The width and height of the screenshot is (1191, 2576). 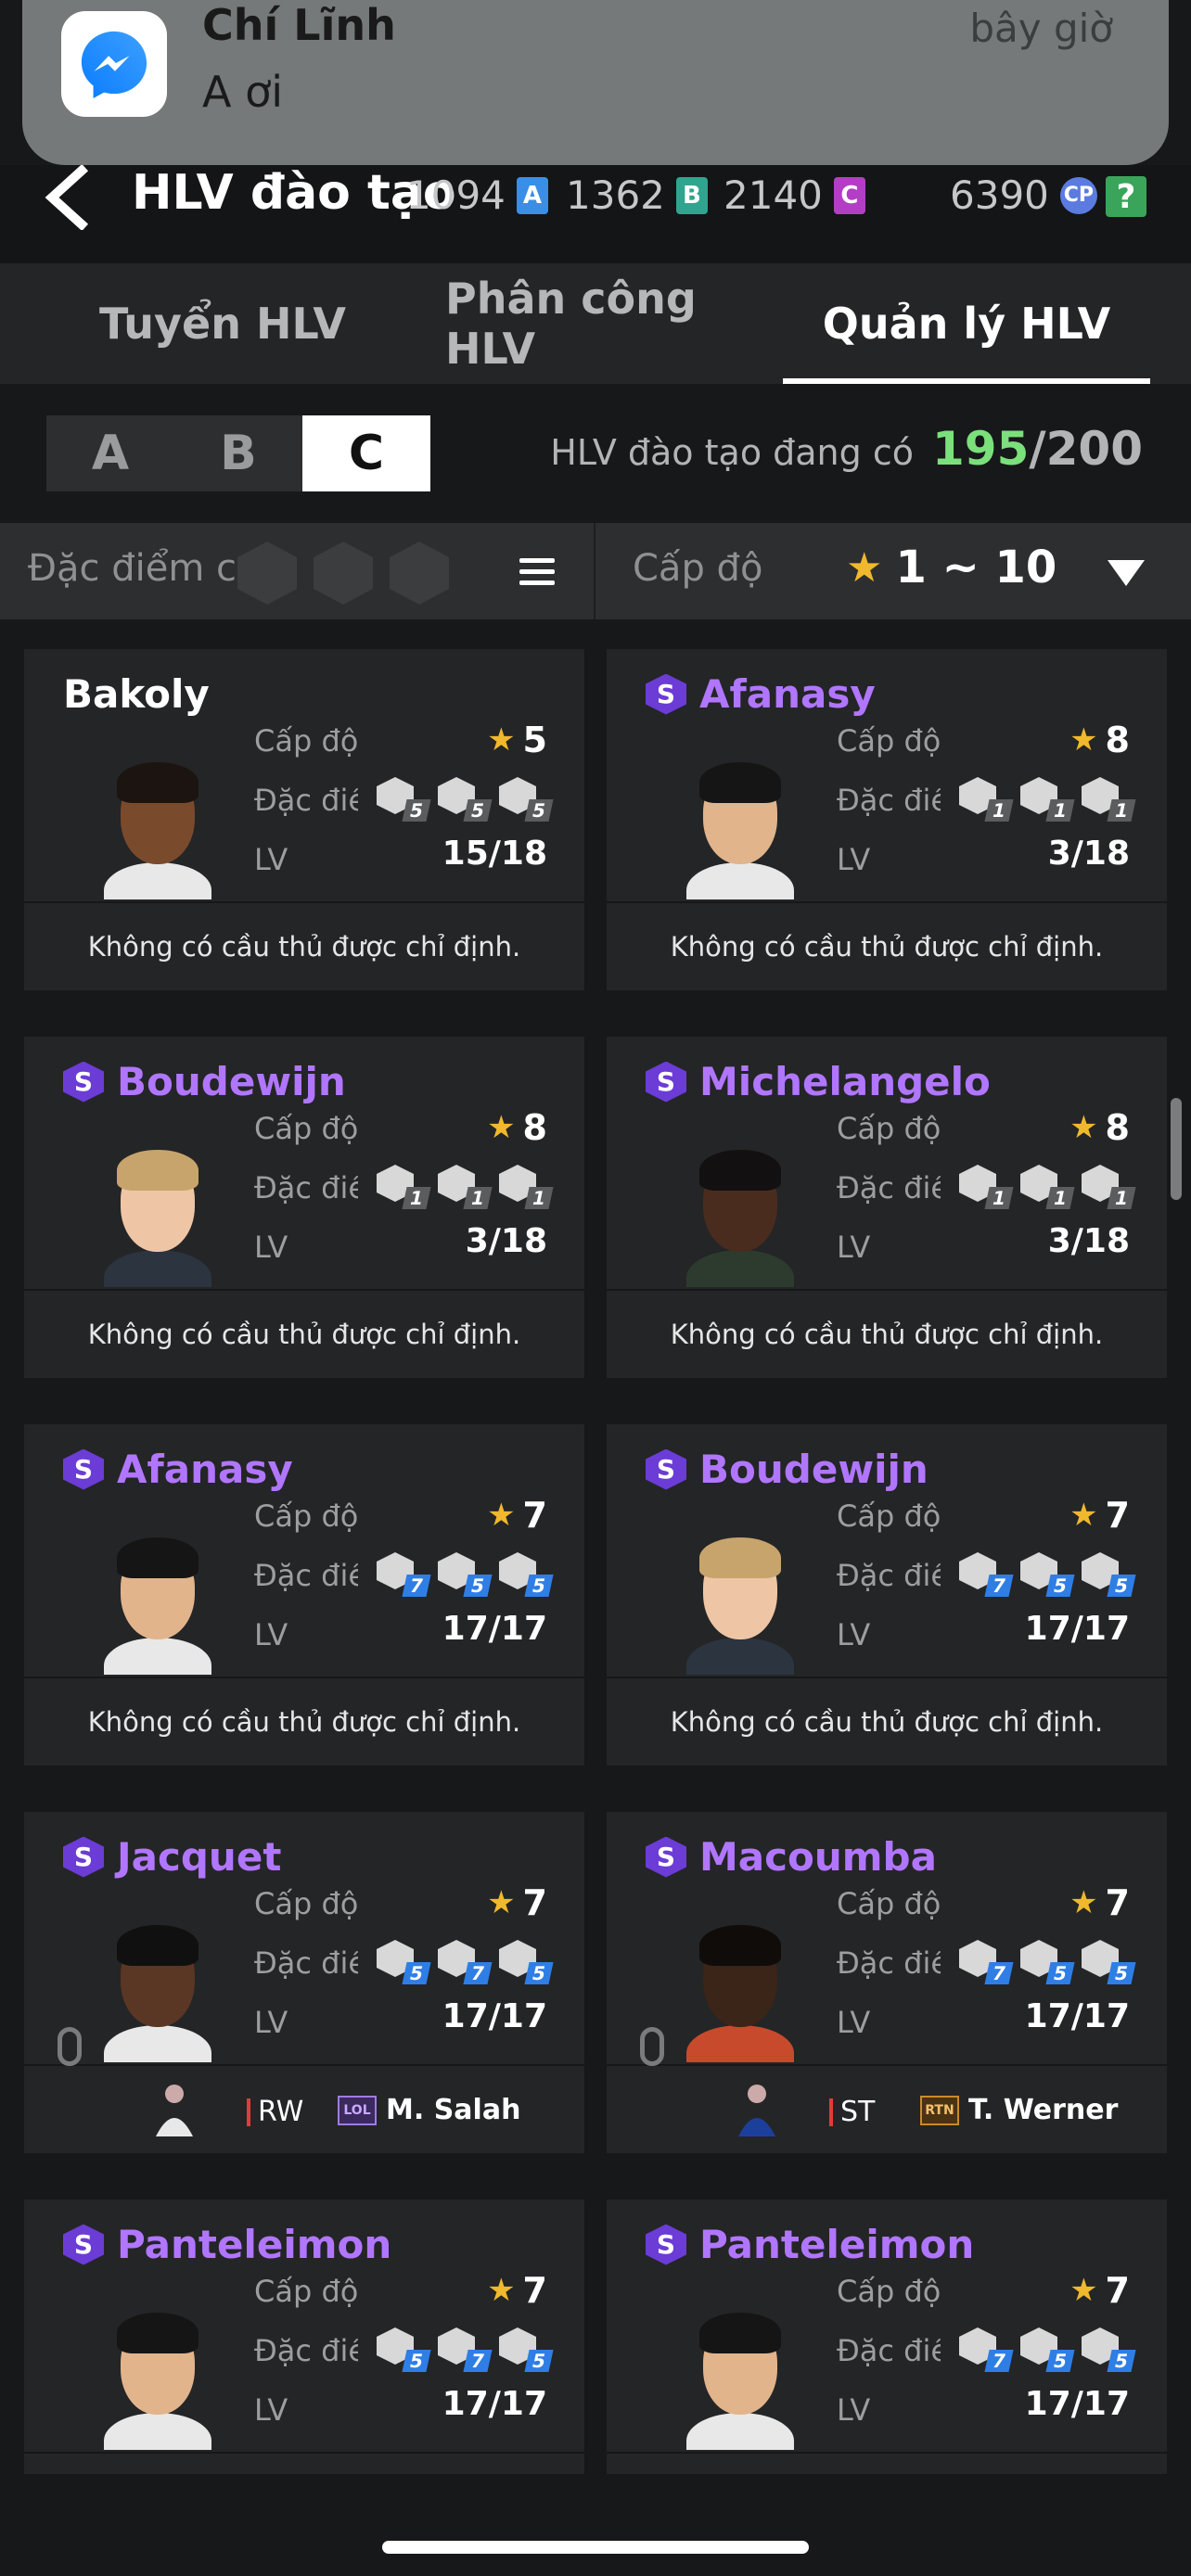 What do you see at coordinates (1047, 799) in the screenshot?
I see `coach-traits: 1 1 1` at bounding box center [1047, 799].